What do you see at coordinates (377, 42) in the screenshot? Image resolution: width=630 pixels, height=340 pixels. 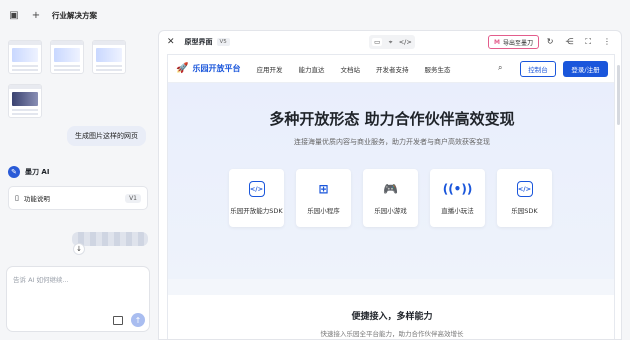 I see `preview-mode-icon: ▭` at bounding box center [377, 42].